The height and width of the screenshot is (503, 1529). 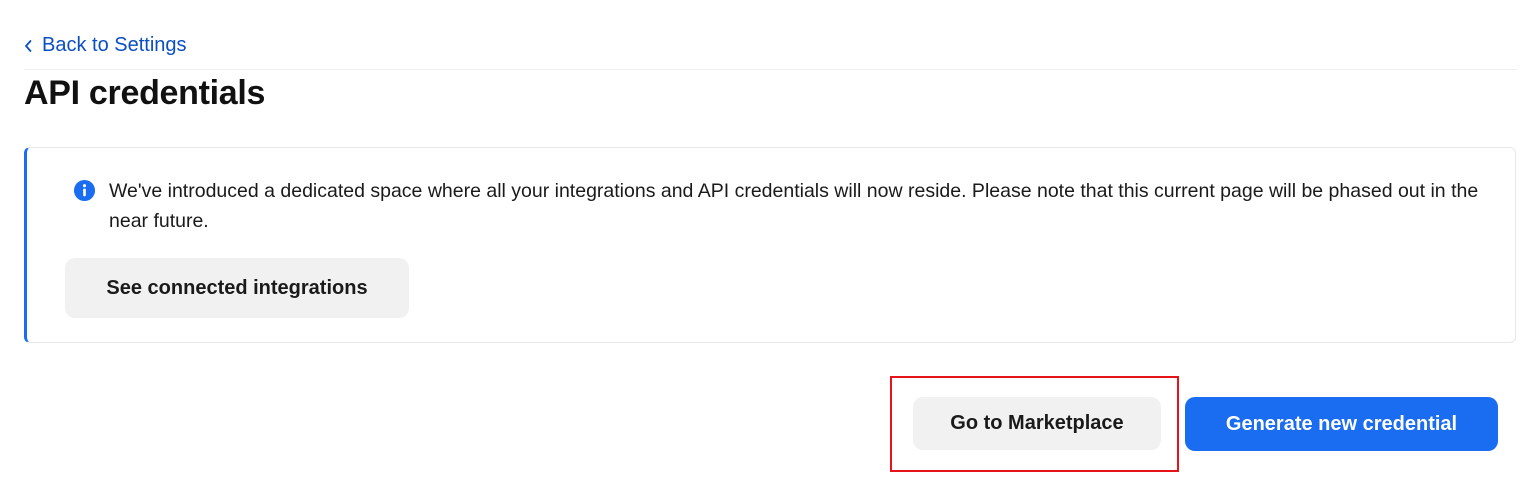 I want to click on header-divider, so click(x=770, y=69).